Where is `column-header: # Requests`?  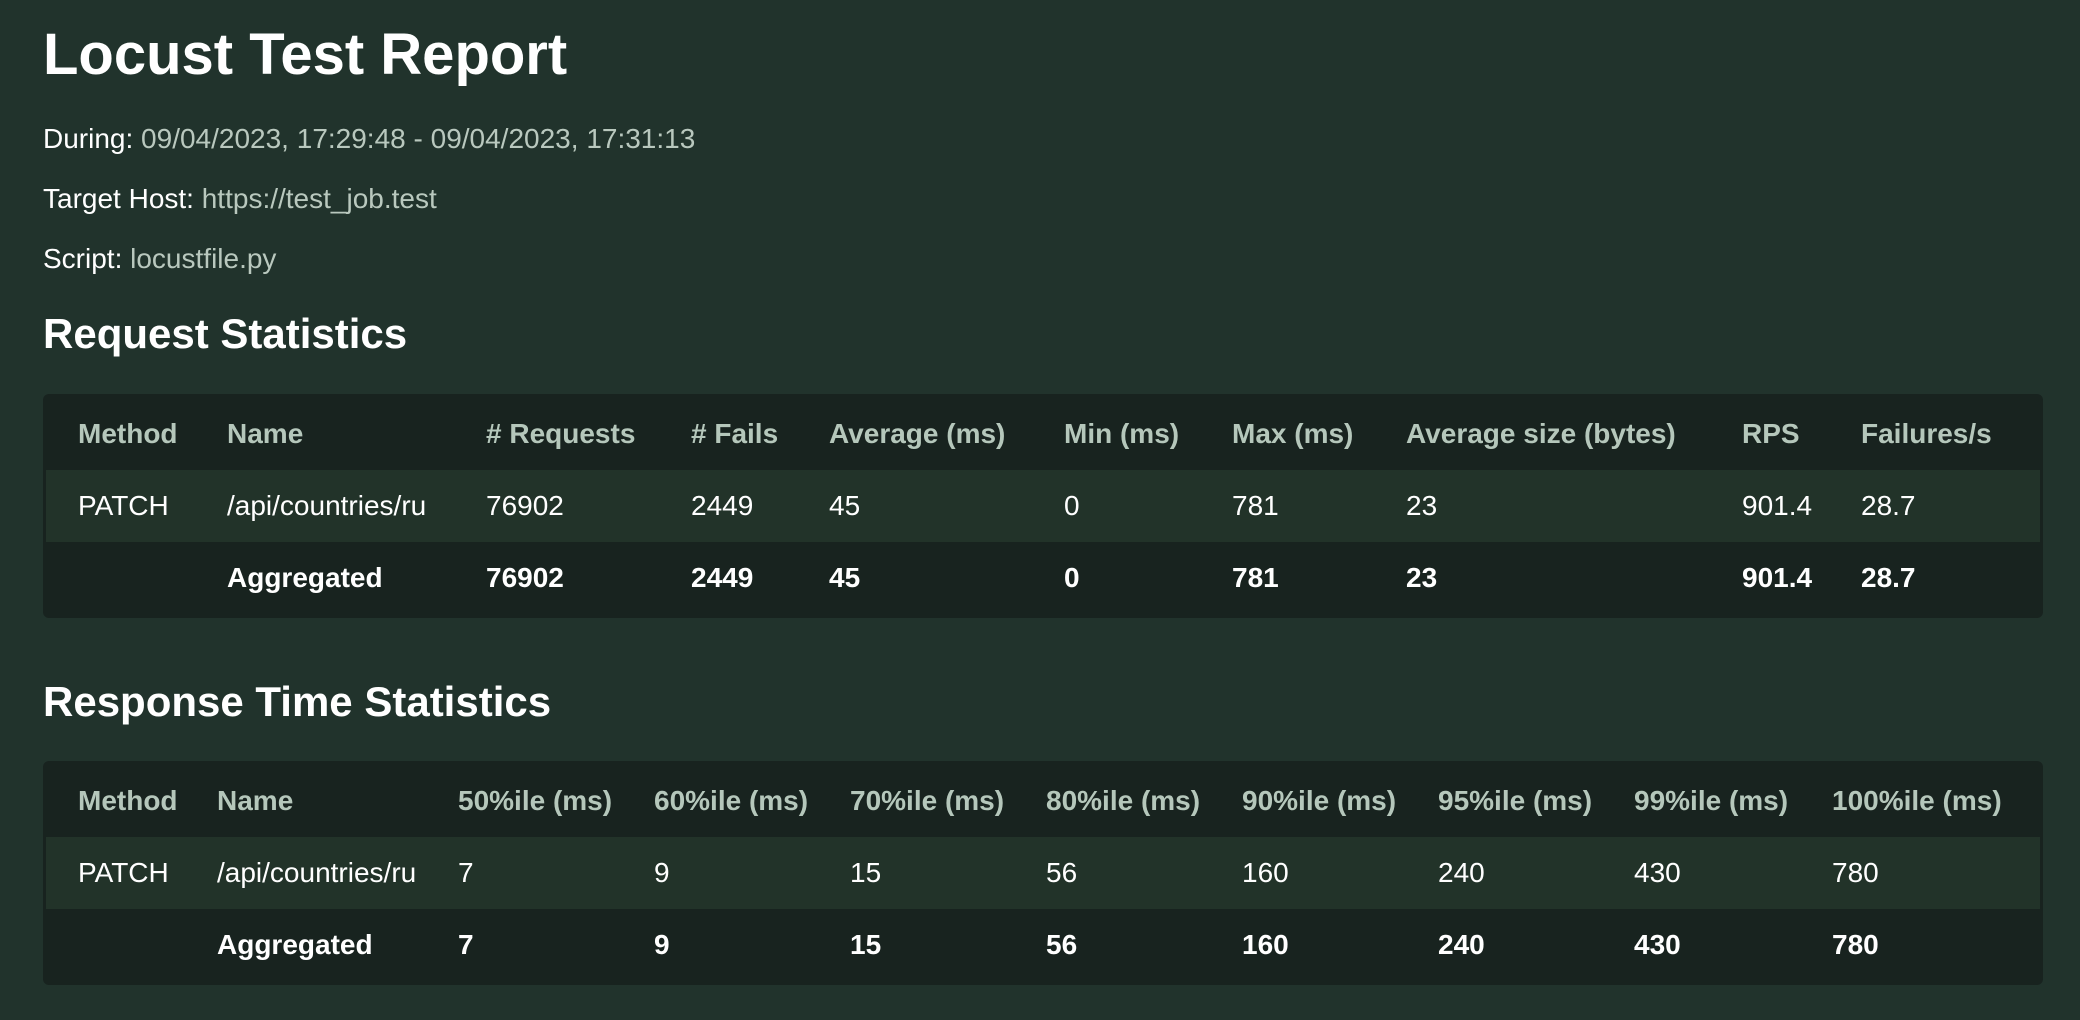 column-header: # Requests is located at coordinates (561, 433).